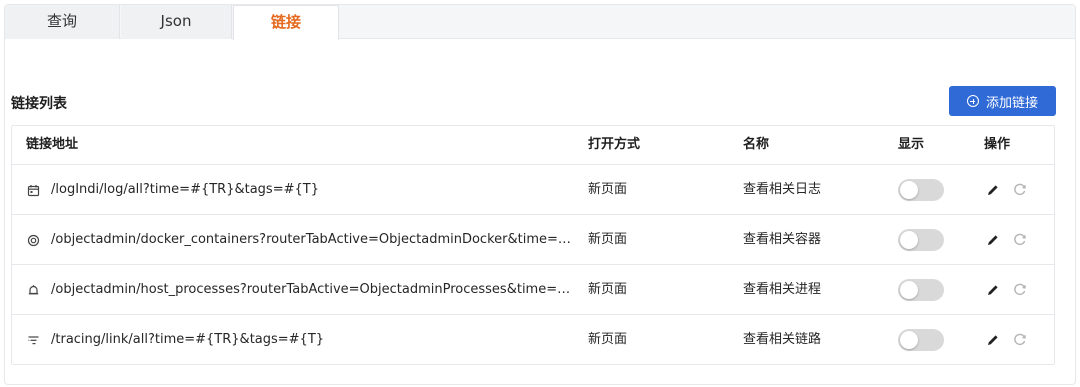 The image size is (1080, 387). What do you see at coordinates (33, 240) in the screenshot?
I see `target-icon` at bounding box center [33, 240].